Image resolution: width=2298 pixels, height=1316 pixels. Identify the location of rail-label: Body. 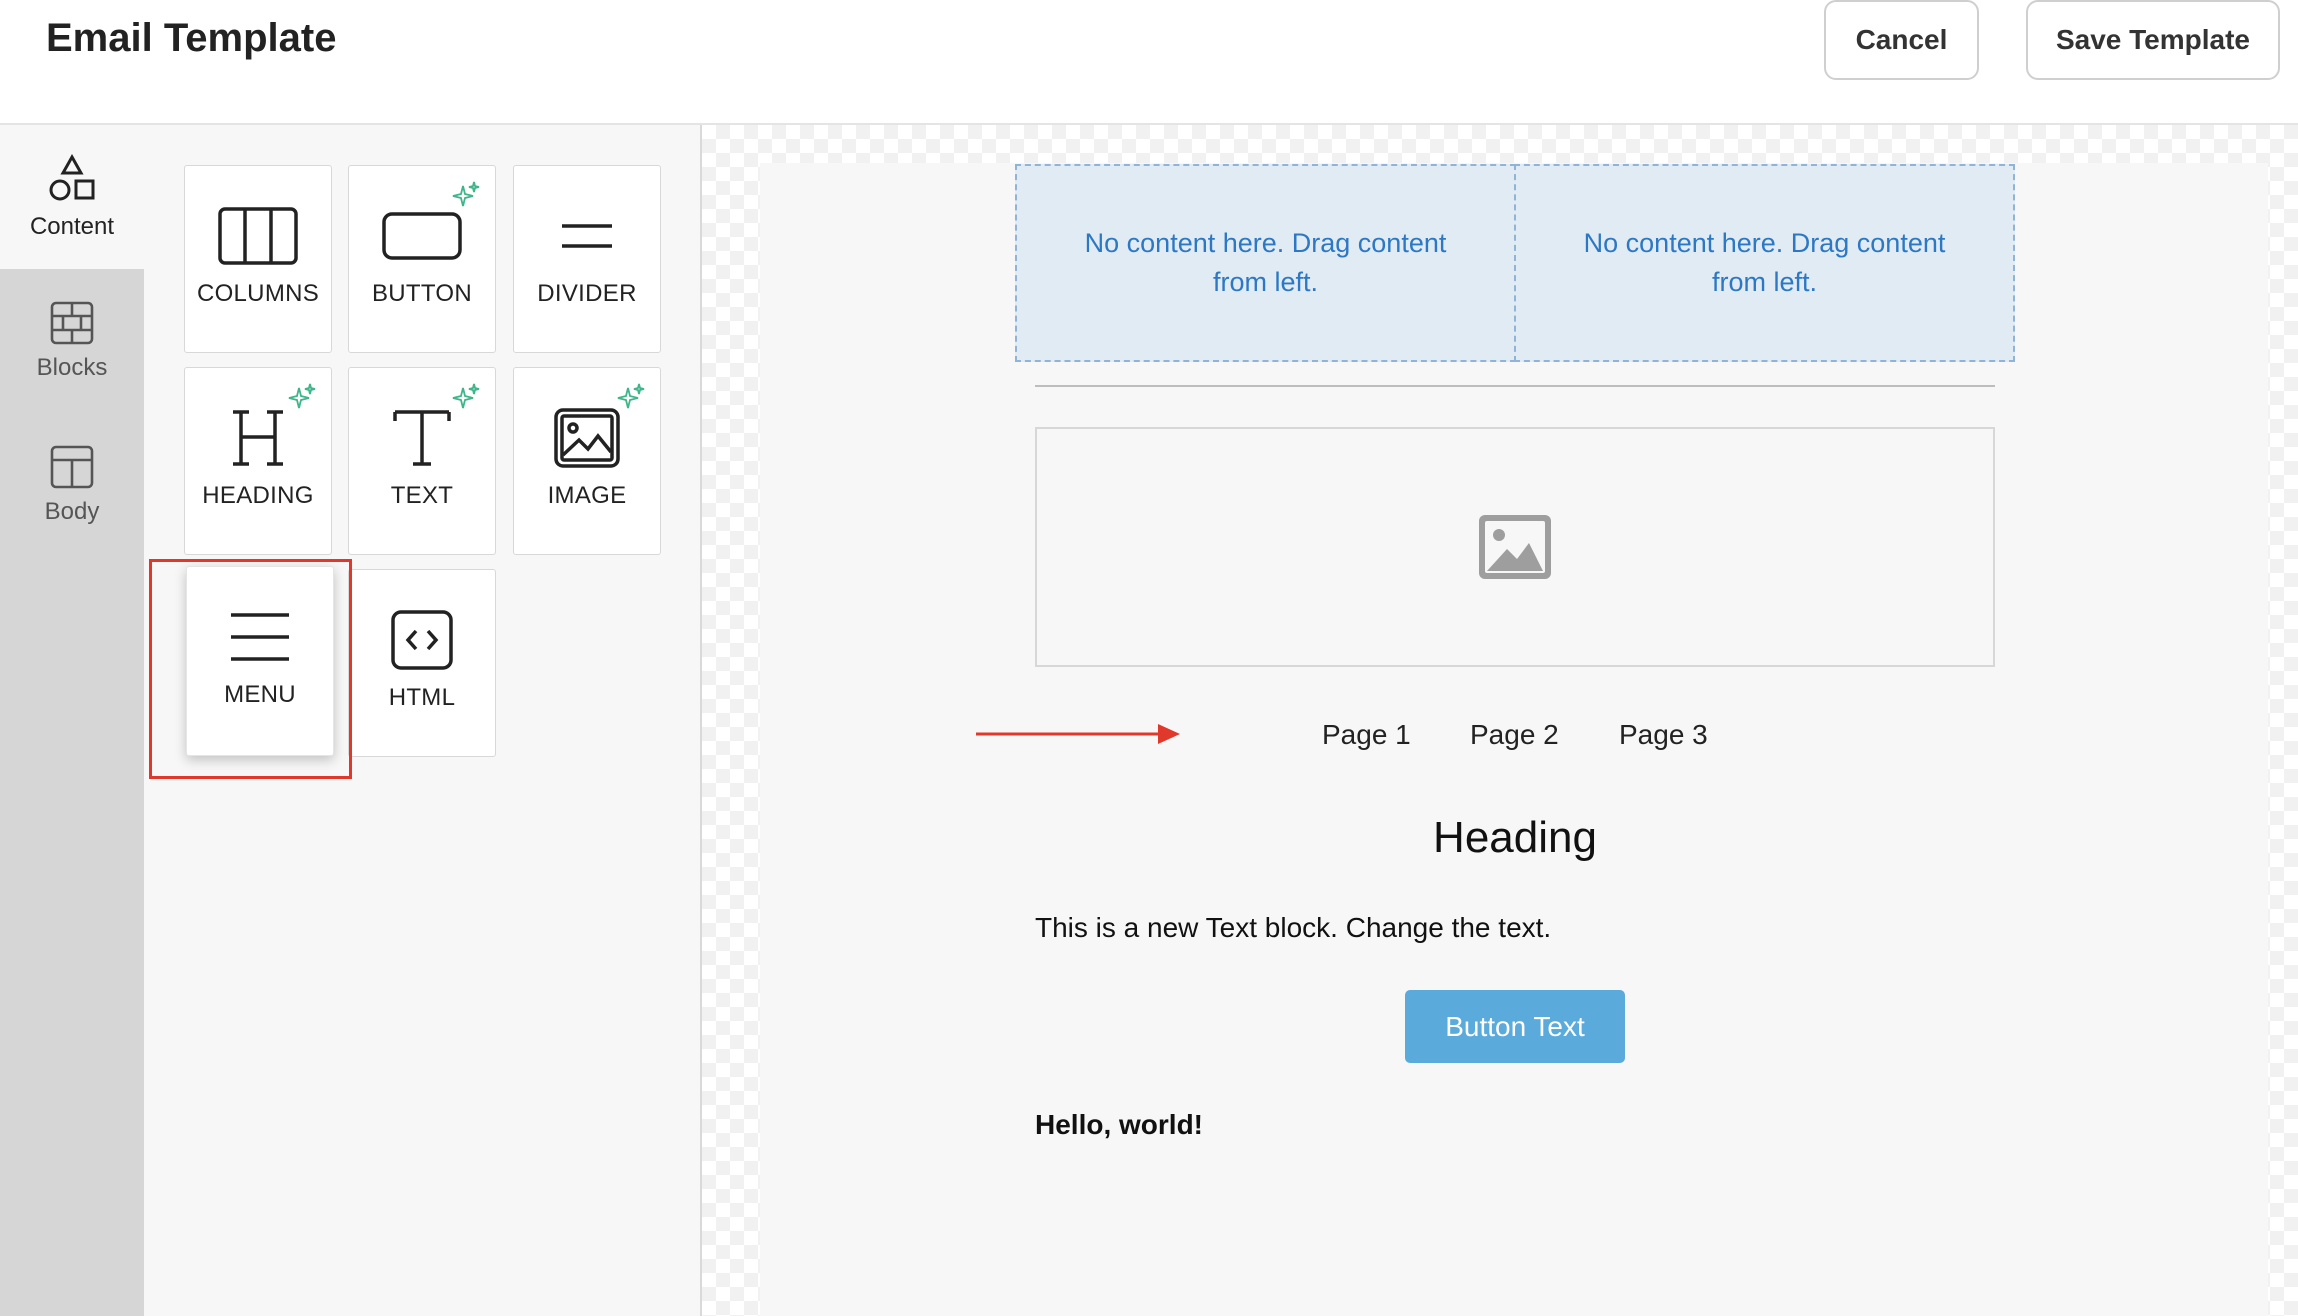
(72, 511).